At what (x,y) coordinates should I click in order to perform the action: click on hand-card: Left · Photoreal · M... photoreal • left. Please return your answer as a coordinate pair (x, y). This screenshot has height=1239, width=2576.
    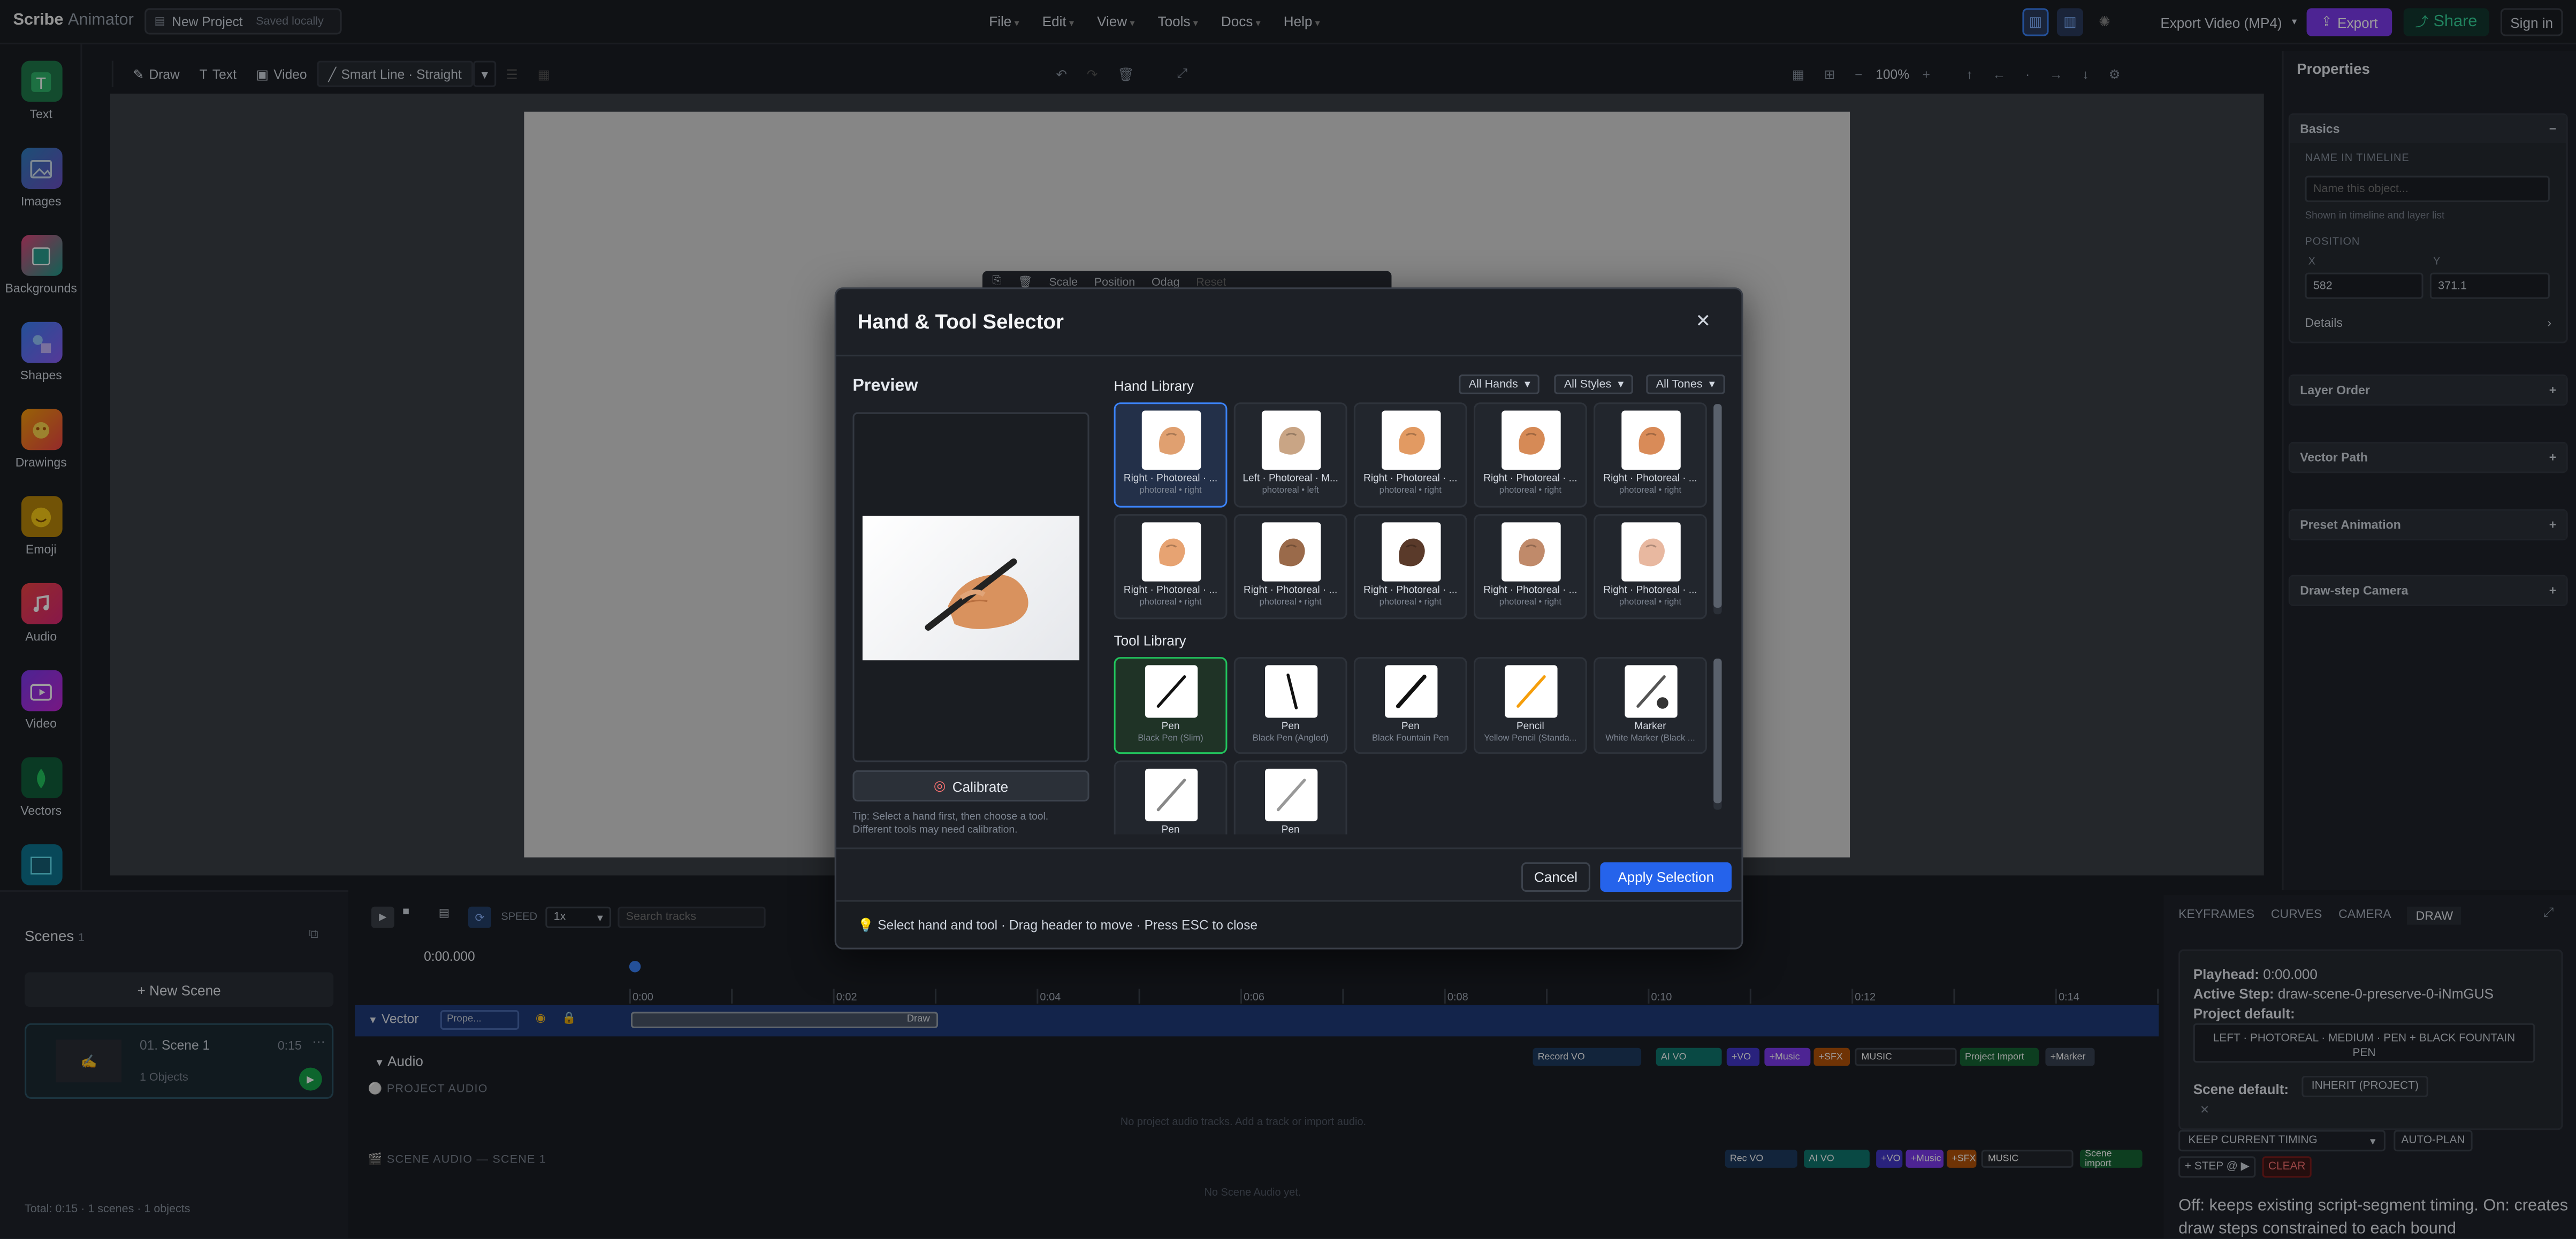
    Looking at the image, I should click on (1290, 455).